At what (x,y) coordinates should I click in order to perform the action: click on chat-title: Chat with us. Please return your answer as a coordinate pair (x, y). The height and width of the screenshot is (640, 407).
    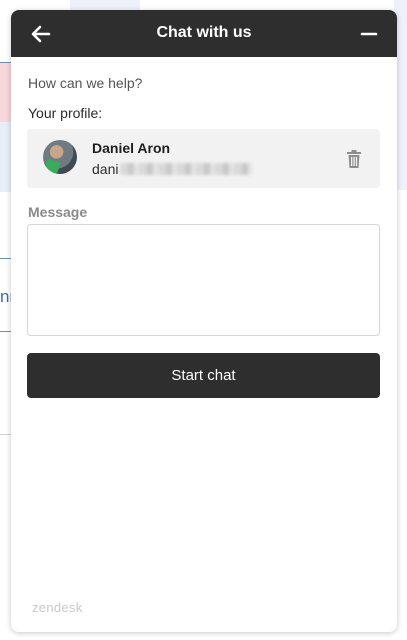
    Looking at the image, I should click on (204, 32).